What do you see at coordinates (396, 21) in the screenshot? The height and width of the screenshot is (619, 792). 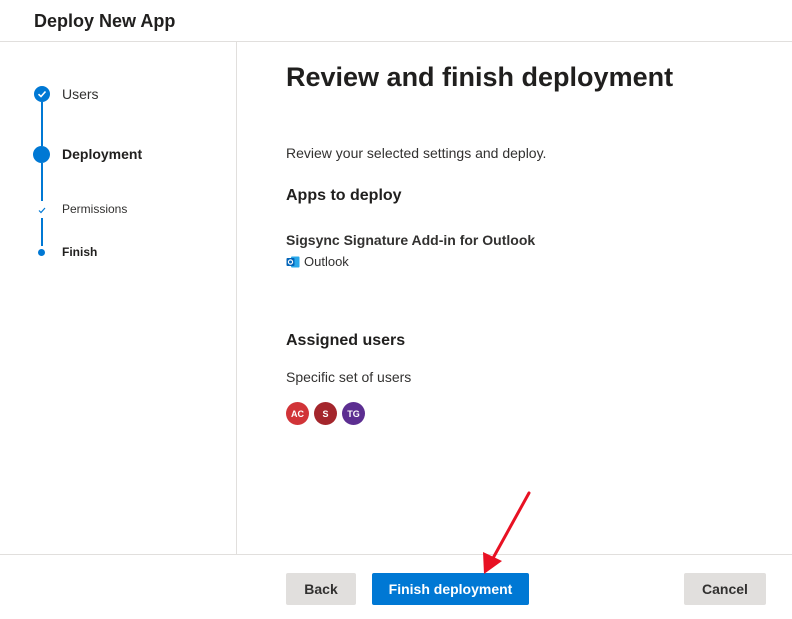 I see `dialog-header: Deploy New App` at bounding box center [396, 21].